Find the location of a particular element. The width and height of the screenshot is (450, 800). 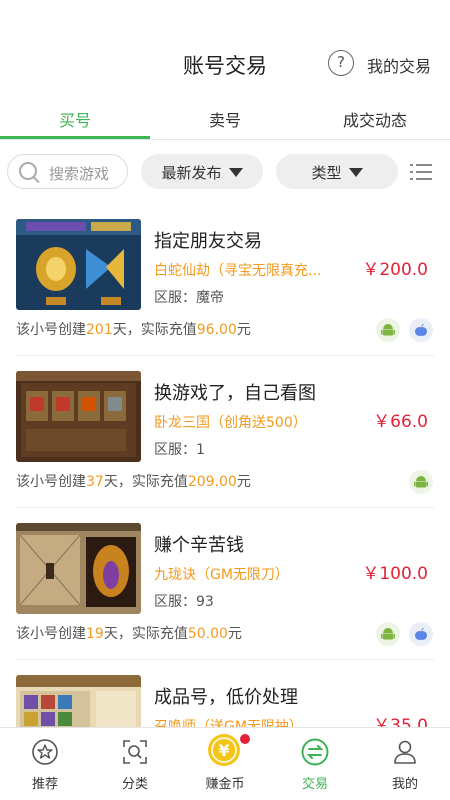

nav-trade: 交易 is located at coordinates (315, 764).